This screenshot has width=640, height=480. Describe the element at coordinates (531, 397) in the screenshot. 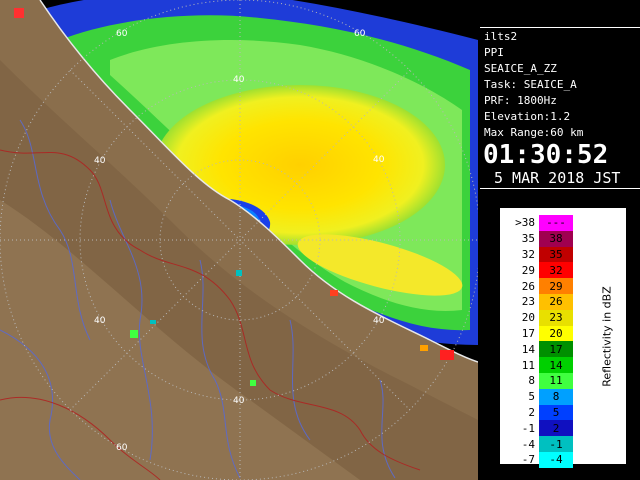

I see `legend-lower-value: 5` at that location.